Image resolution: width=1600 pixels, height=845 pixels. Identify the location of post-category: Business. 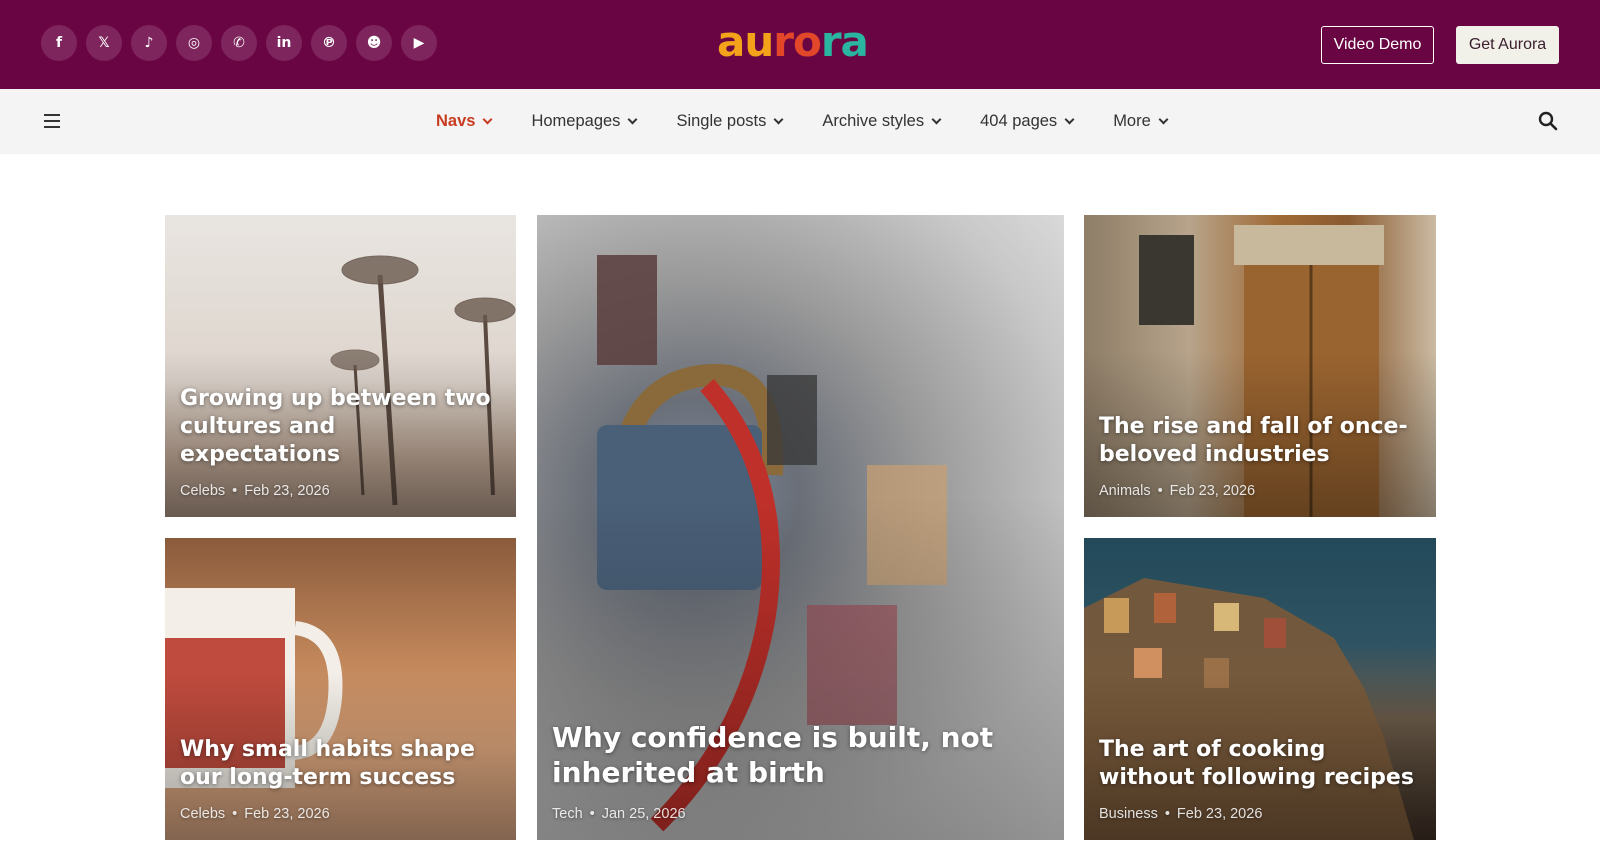
(1128, 814).